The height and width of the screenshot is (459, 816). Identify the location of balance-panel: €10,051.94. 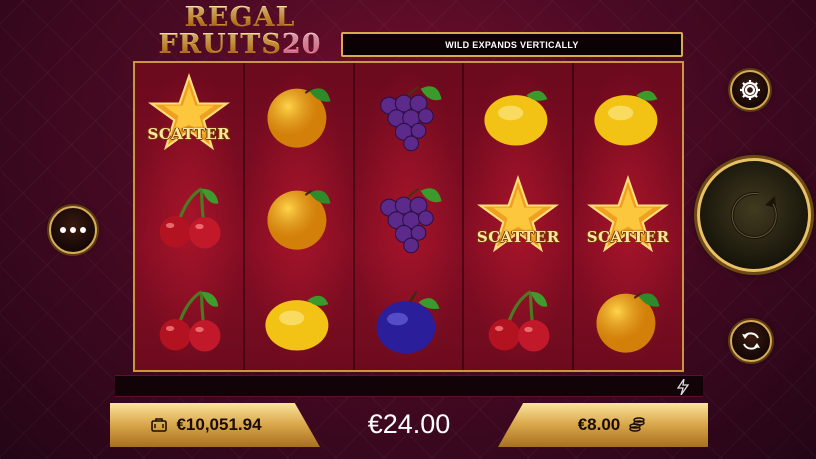
(215, 425).